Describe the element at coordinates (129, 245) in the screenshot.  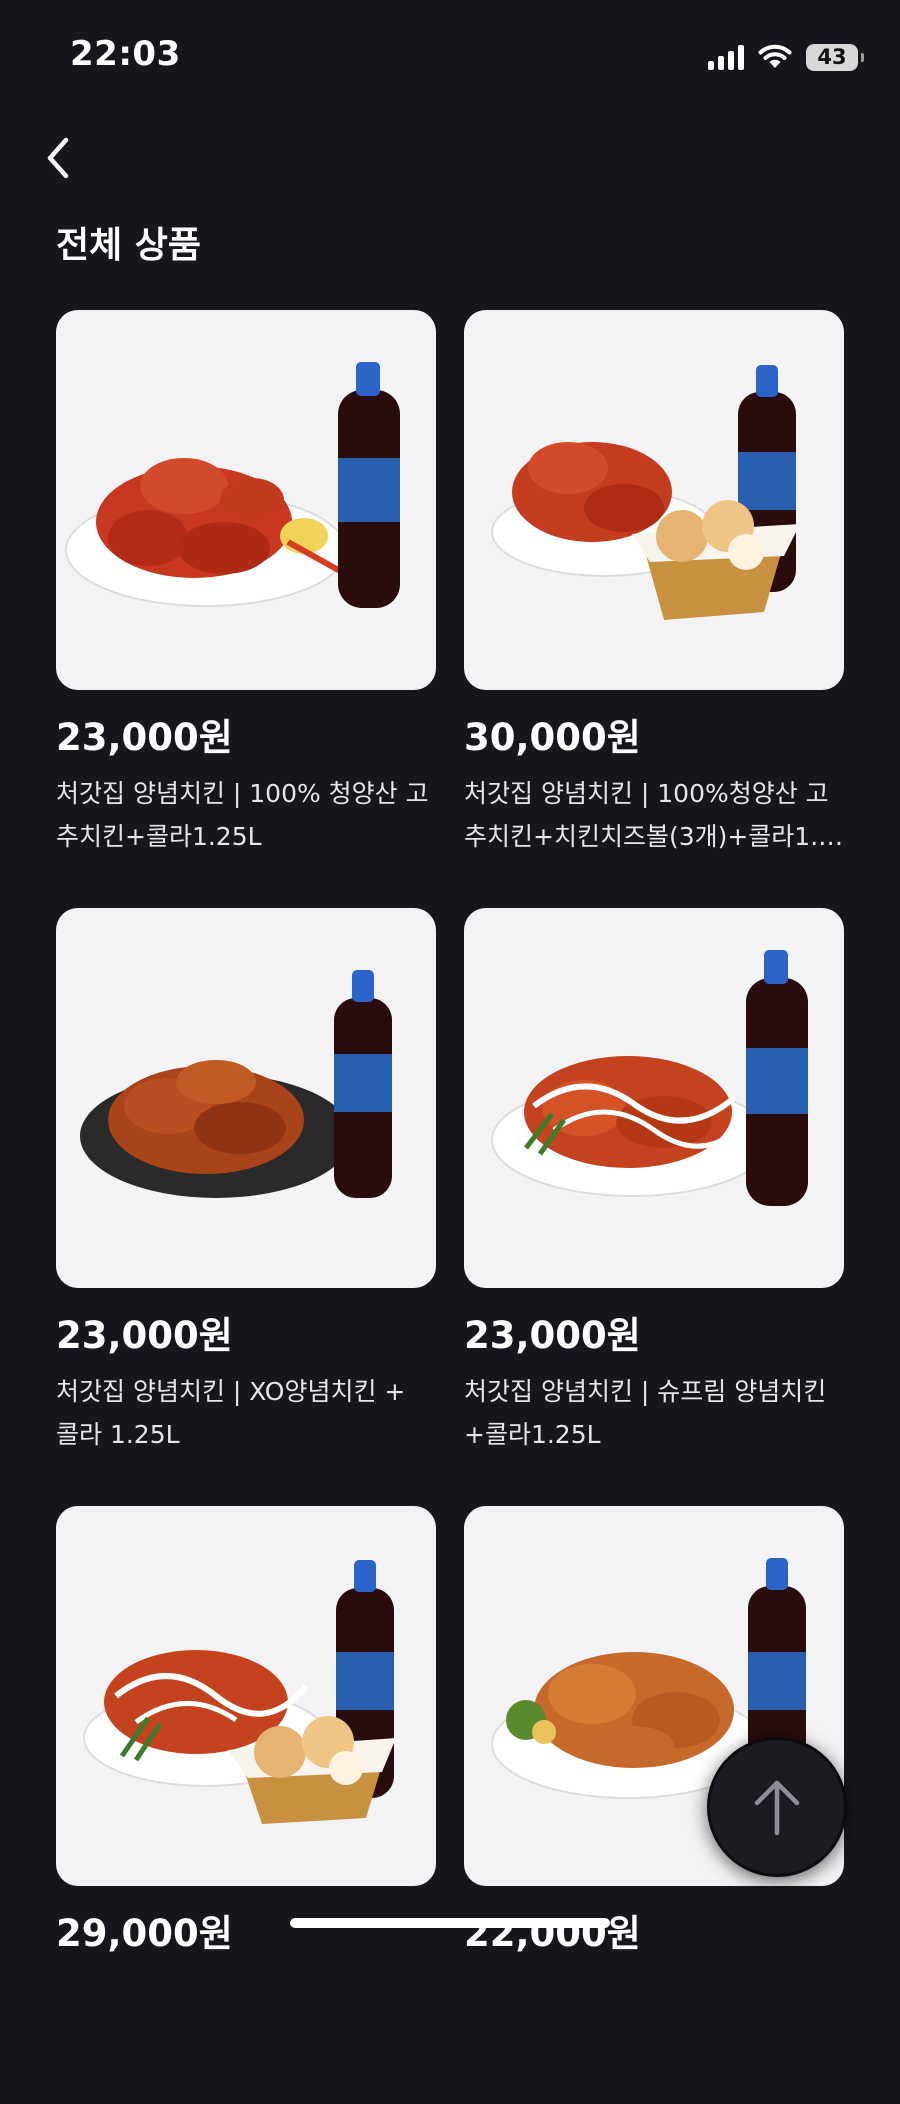
I see `page-title: 전체 상품` at that location.